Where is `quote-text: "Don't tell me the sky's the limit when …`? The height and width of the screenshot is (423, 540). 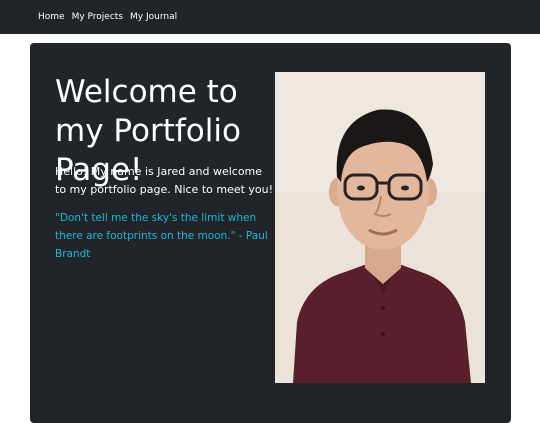
quote-text: "Don't tell me the sky's the limit when … is located at coordinates (161, 236).